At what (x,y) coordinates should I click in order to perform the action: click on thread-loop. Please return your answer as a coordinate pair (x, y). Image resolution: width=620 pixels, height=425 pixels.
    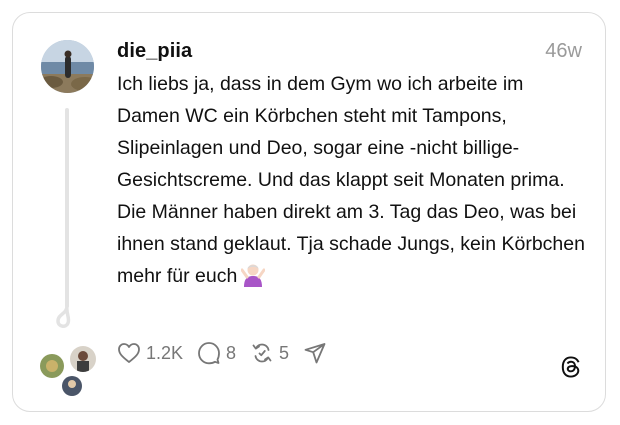
    Looking at the image, I should click on (63, 312).